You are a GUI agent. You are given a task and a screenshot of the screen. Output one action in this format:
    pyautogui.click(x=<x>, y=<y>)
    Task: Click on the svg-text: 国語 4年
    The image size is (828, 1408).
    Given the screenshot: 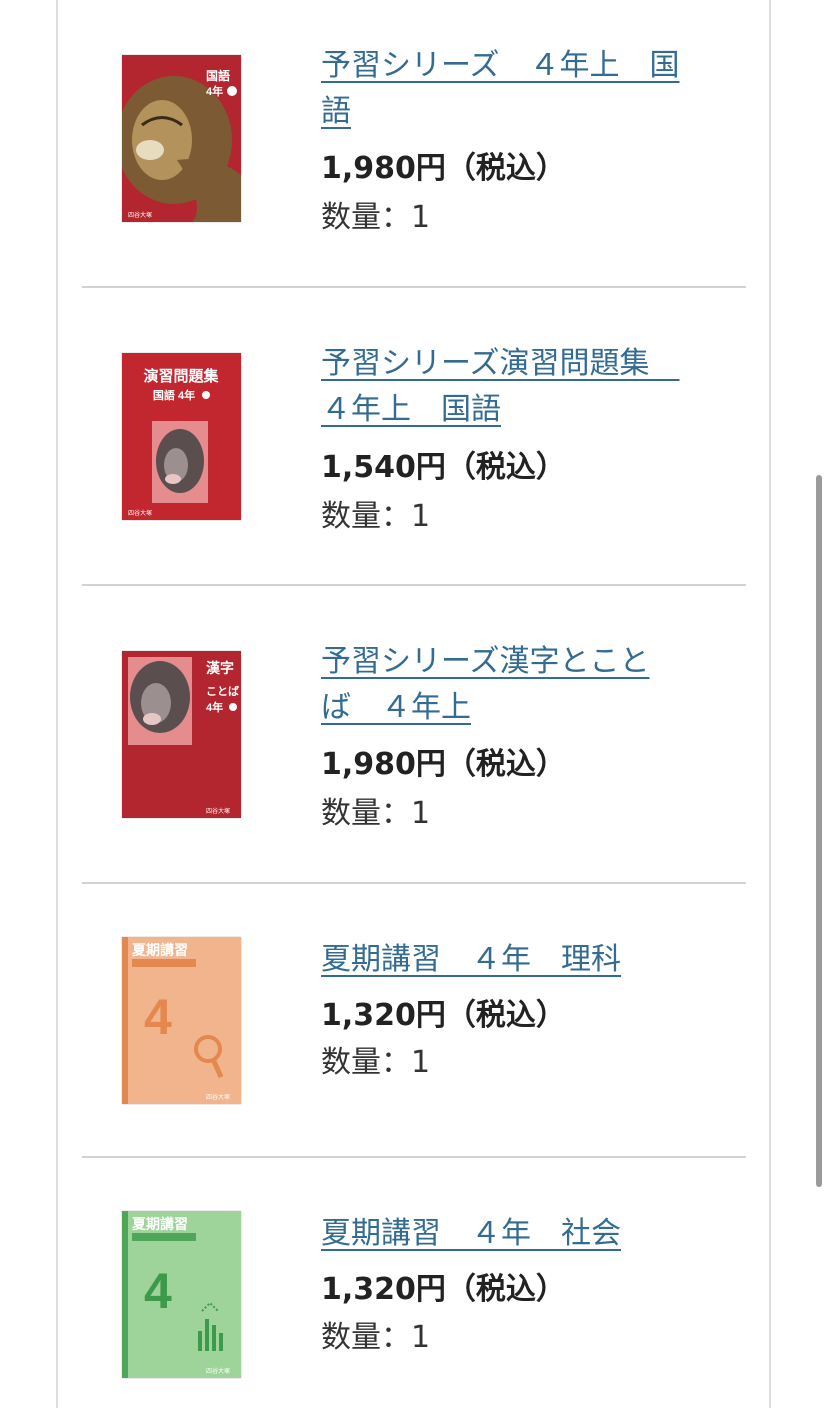 What is the action you would take?
    pyautogui.click(x=174, y=395)
    